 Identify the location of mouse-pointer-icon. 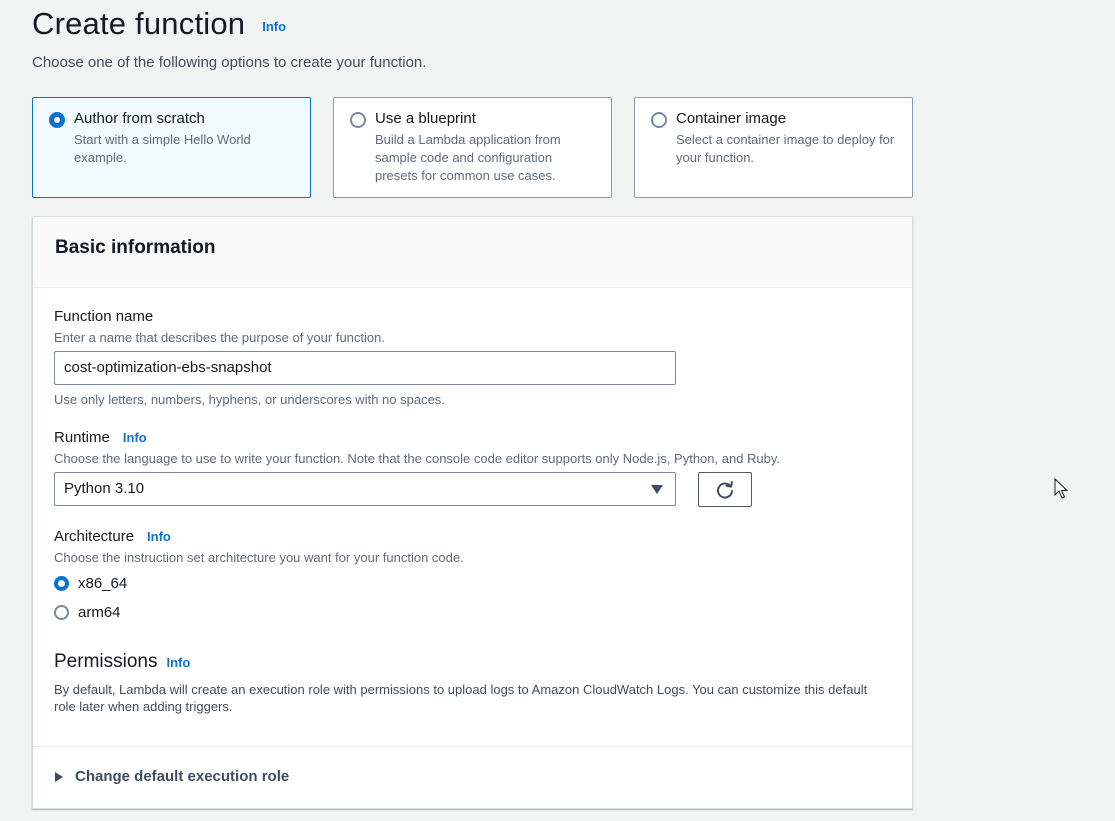
(1061, 488).